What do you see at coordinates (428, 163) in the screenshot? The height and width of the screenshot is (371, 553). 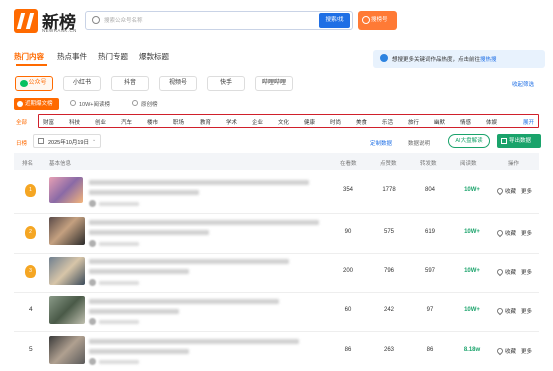 I see `th-share: 转发数` at bounding box center [428, 163].